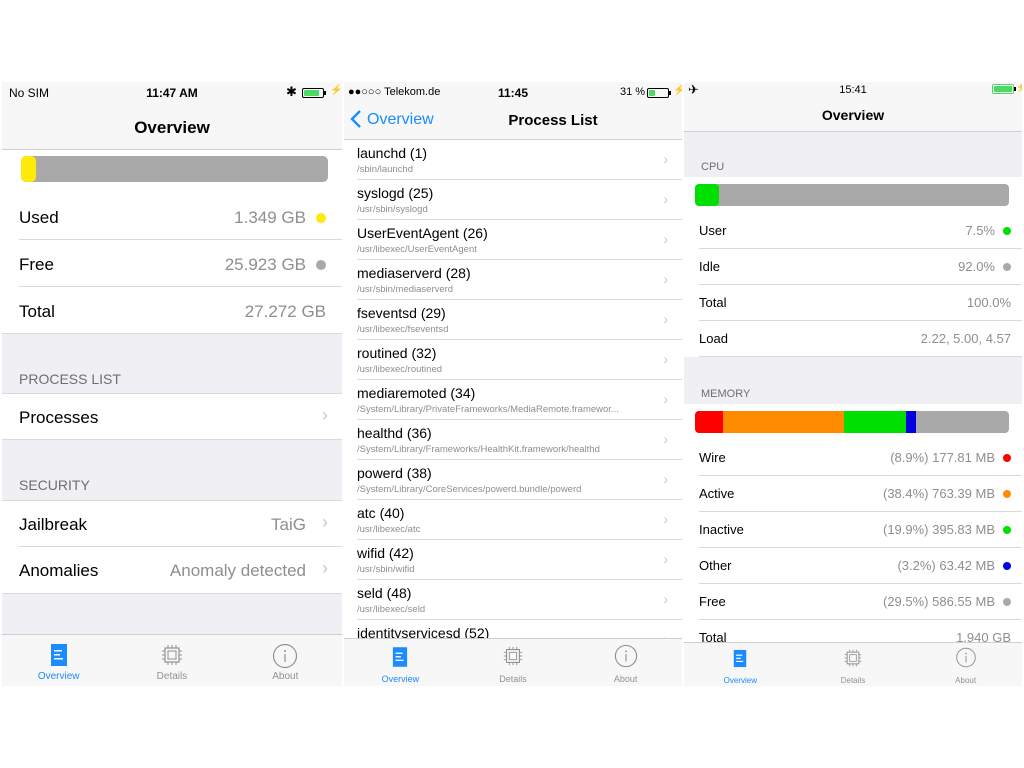 Image resolution: width=1024 pixels, height=768 pixels. Describe the element at coordinates (946, 565) in the screenshot. I see `memory-value: (3.2%) 63.42 MB` at that location.